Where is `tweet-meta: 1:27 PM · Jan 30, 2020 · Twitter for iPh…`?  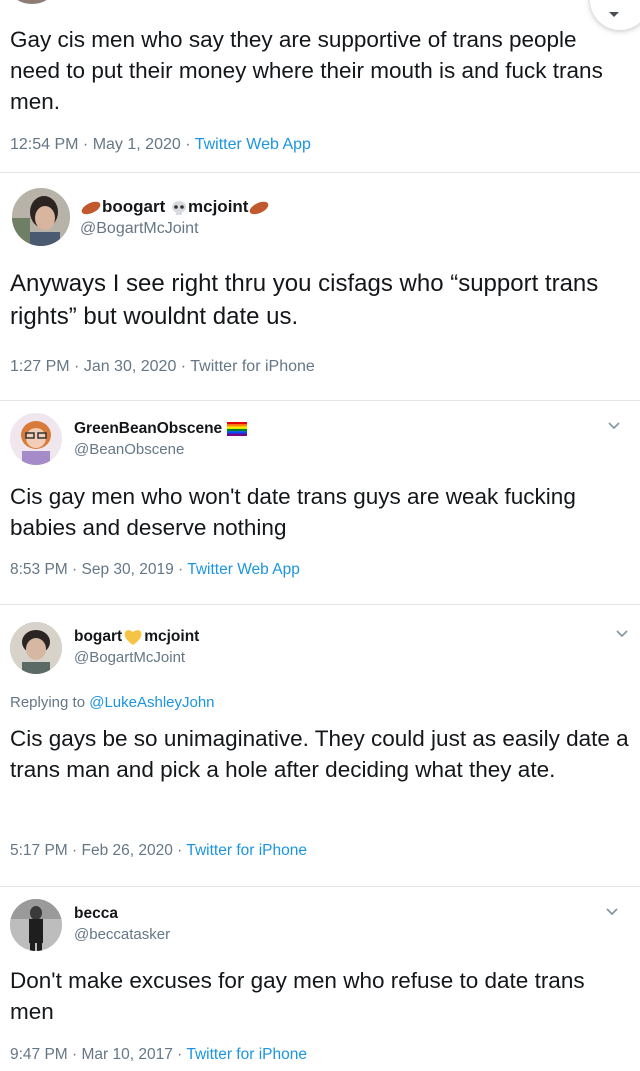 tweet-meta: 1:27 PM · Jan 30, 2020 · Twitter for iPh… is located at coordinates (162, 366).